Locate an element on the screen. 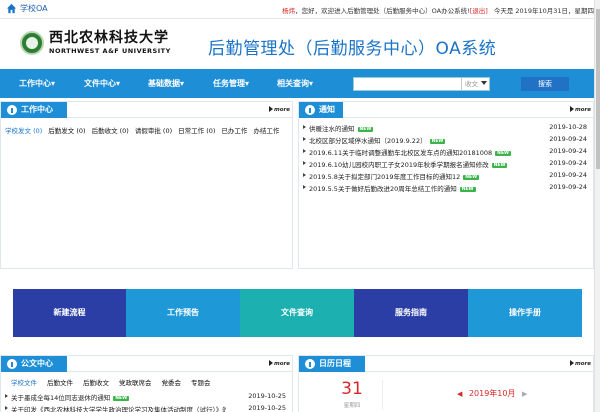  nav-file-center: 文件中心▾ is located at coordinates (102, 83).